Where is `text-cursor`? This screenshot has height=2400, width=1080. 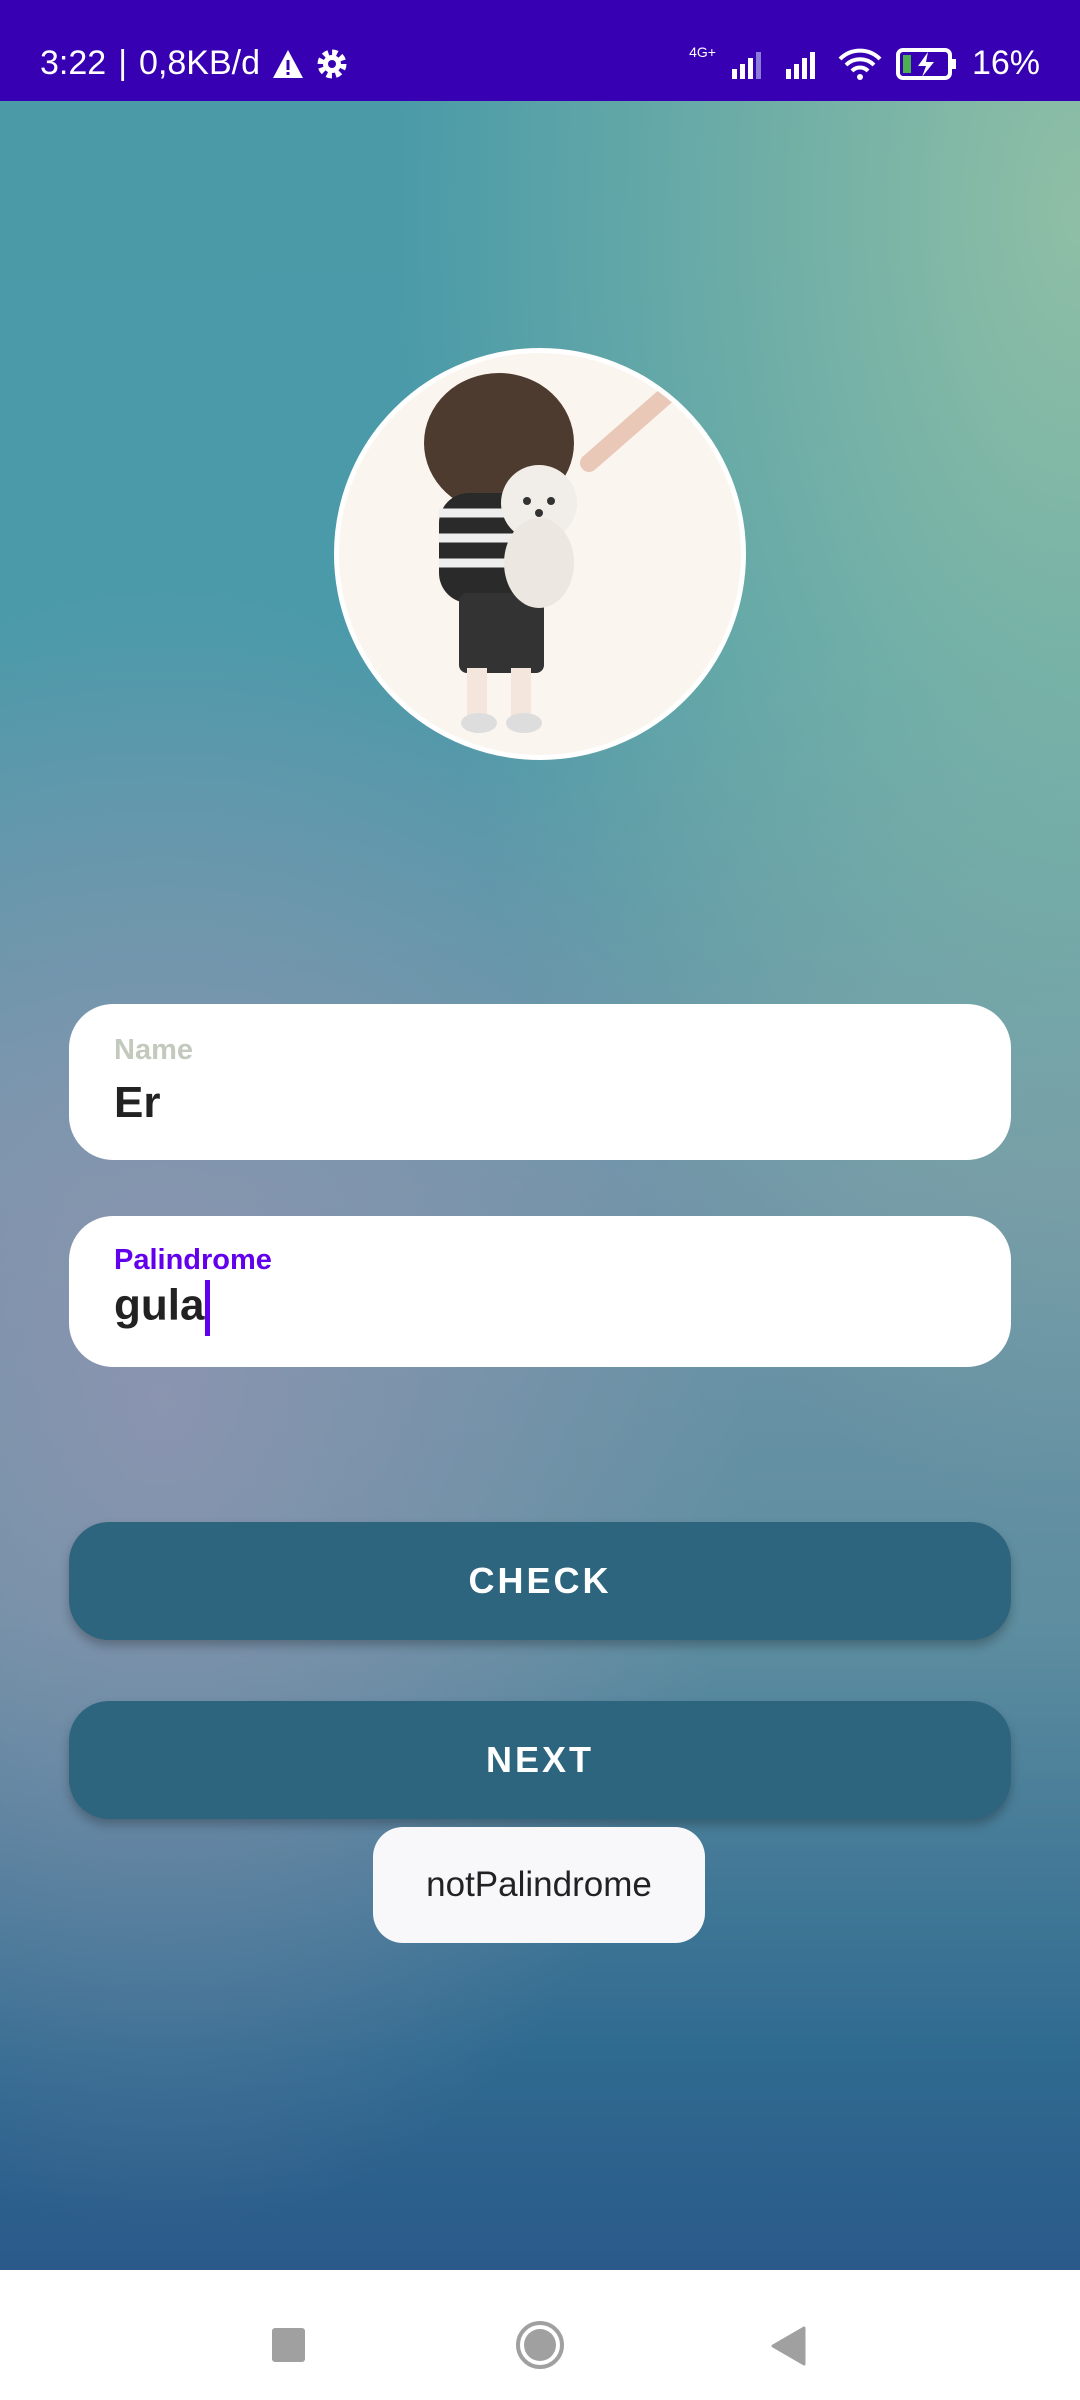 text-cursor is located at coordinates (208, 1308).